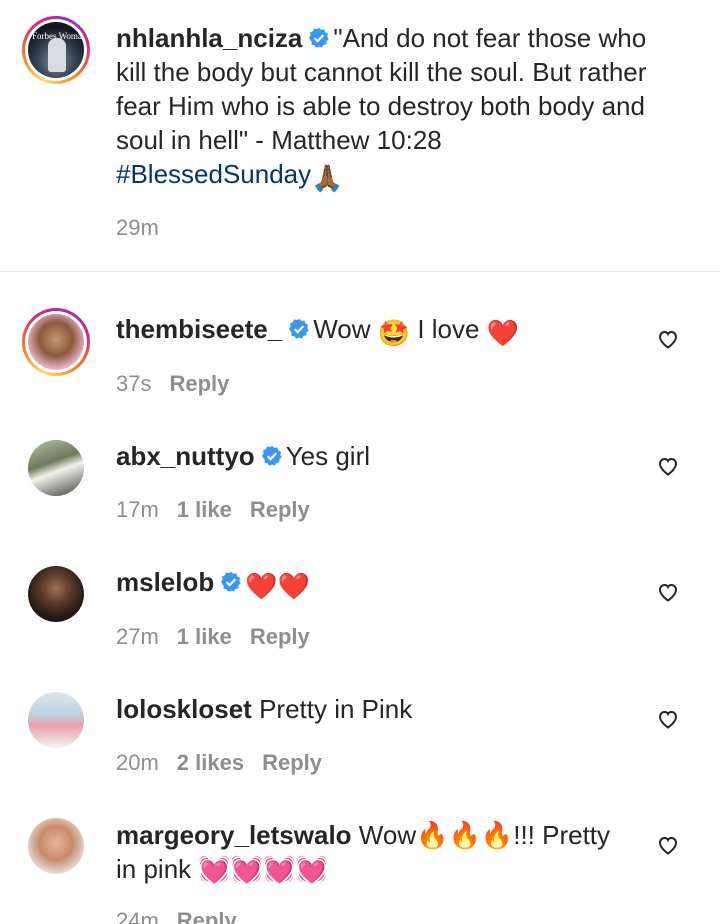  Describe the element at coordinates (327, 178) in the screenshot. I see `praying-hands-emoji: 🙏🏾` at that location.